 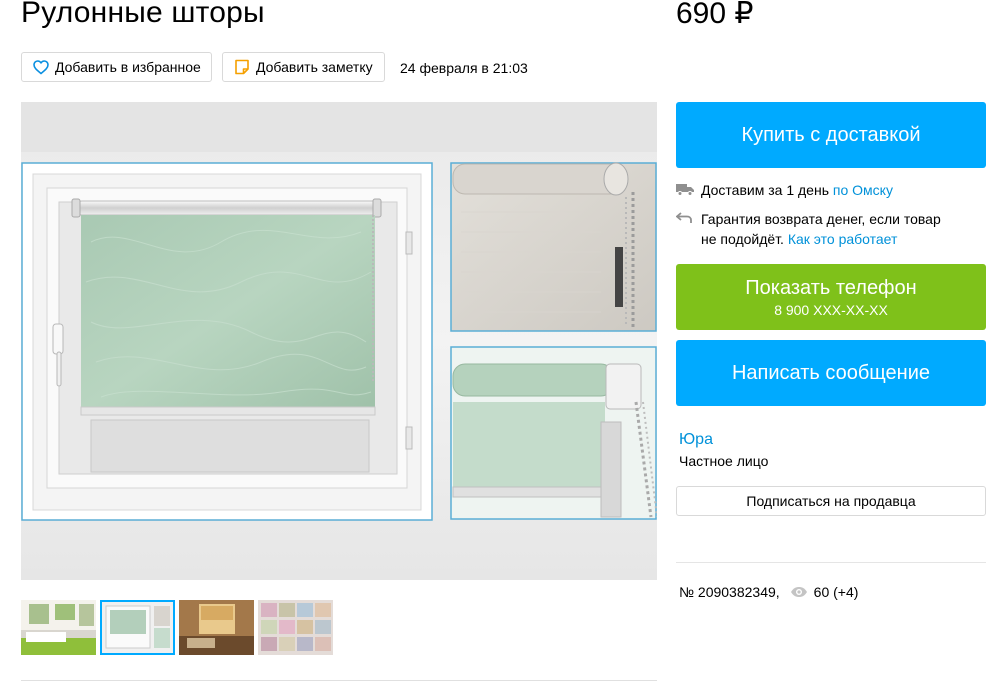 What do you see at coordinates (41, 67) in the screenshot?
I see `heart-icon` at bounding box center [41, 67].